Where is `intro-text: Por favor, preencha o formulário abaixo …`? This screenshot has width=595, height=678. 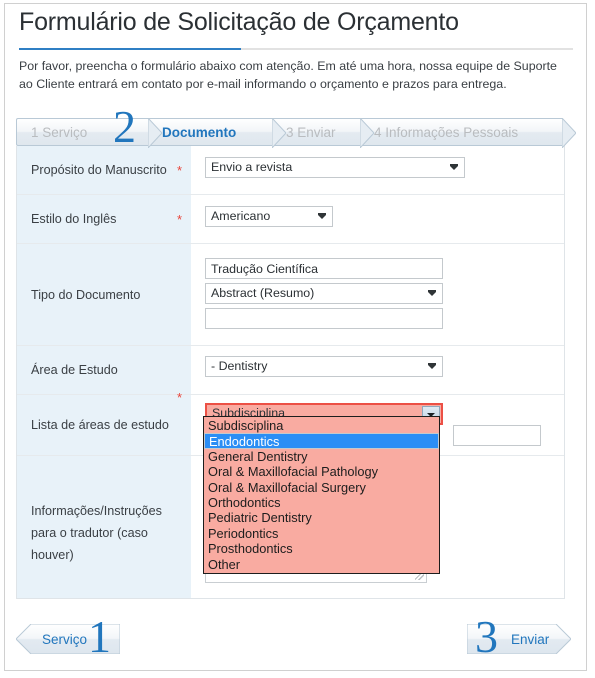 intro-text: Por favor, preencha o formulário abaixo … is located at coordinates (288, 75).